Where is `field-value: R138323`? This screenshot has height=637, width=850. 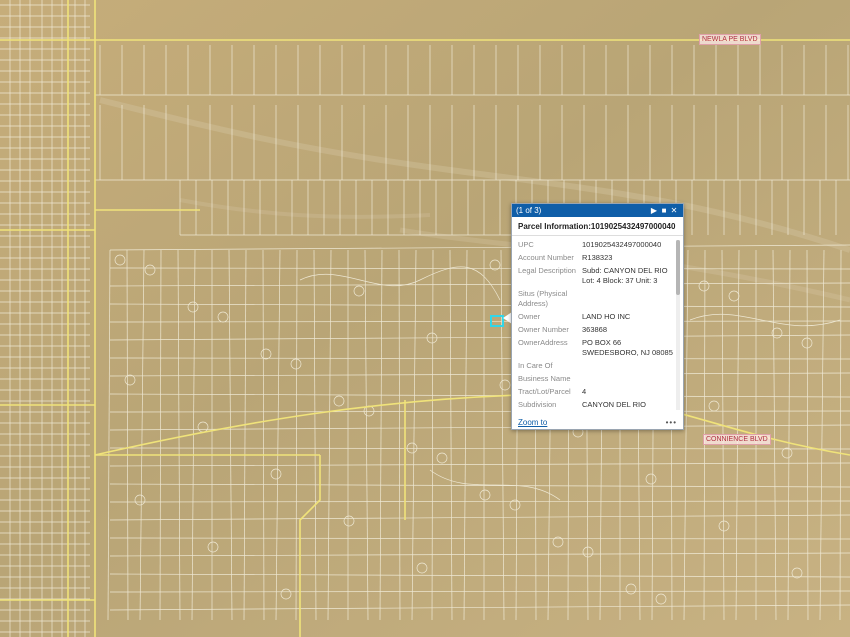 field-value: R138323 is located at coordinates (597, 257).